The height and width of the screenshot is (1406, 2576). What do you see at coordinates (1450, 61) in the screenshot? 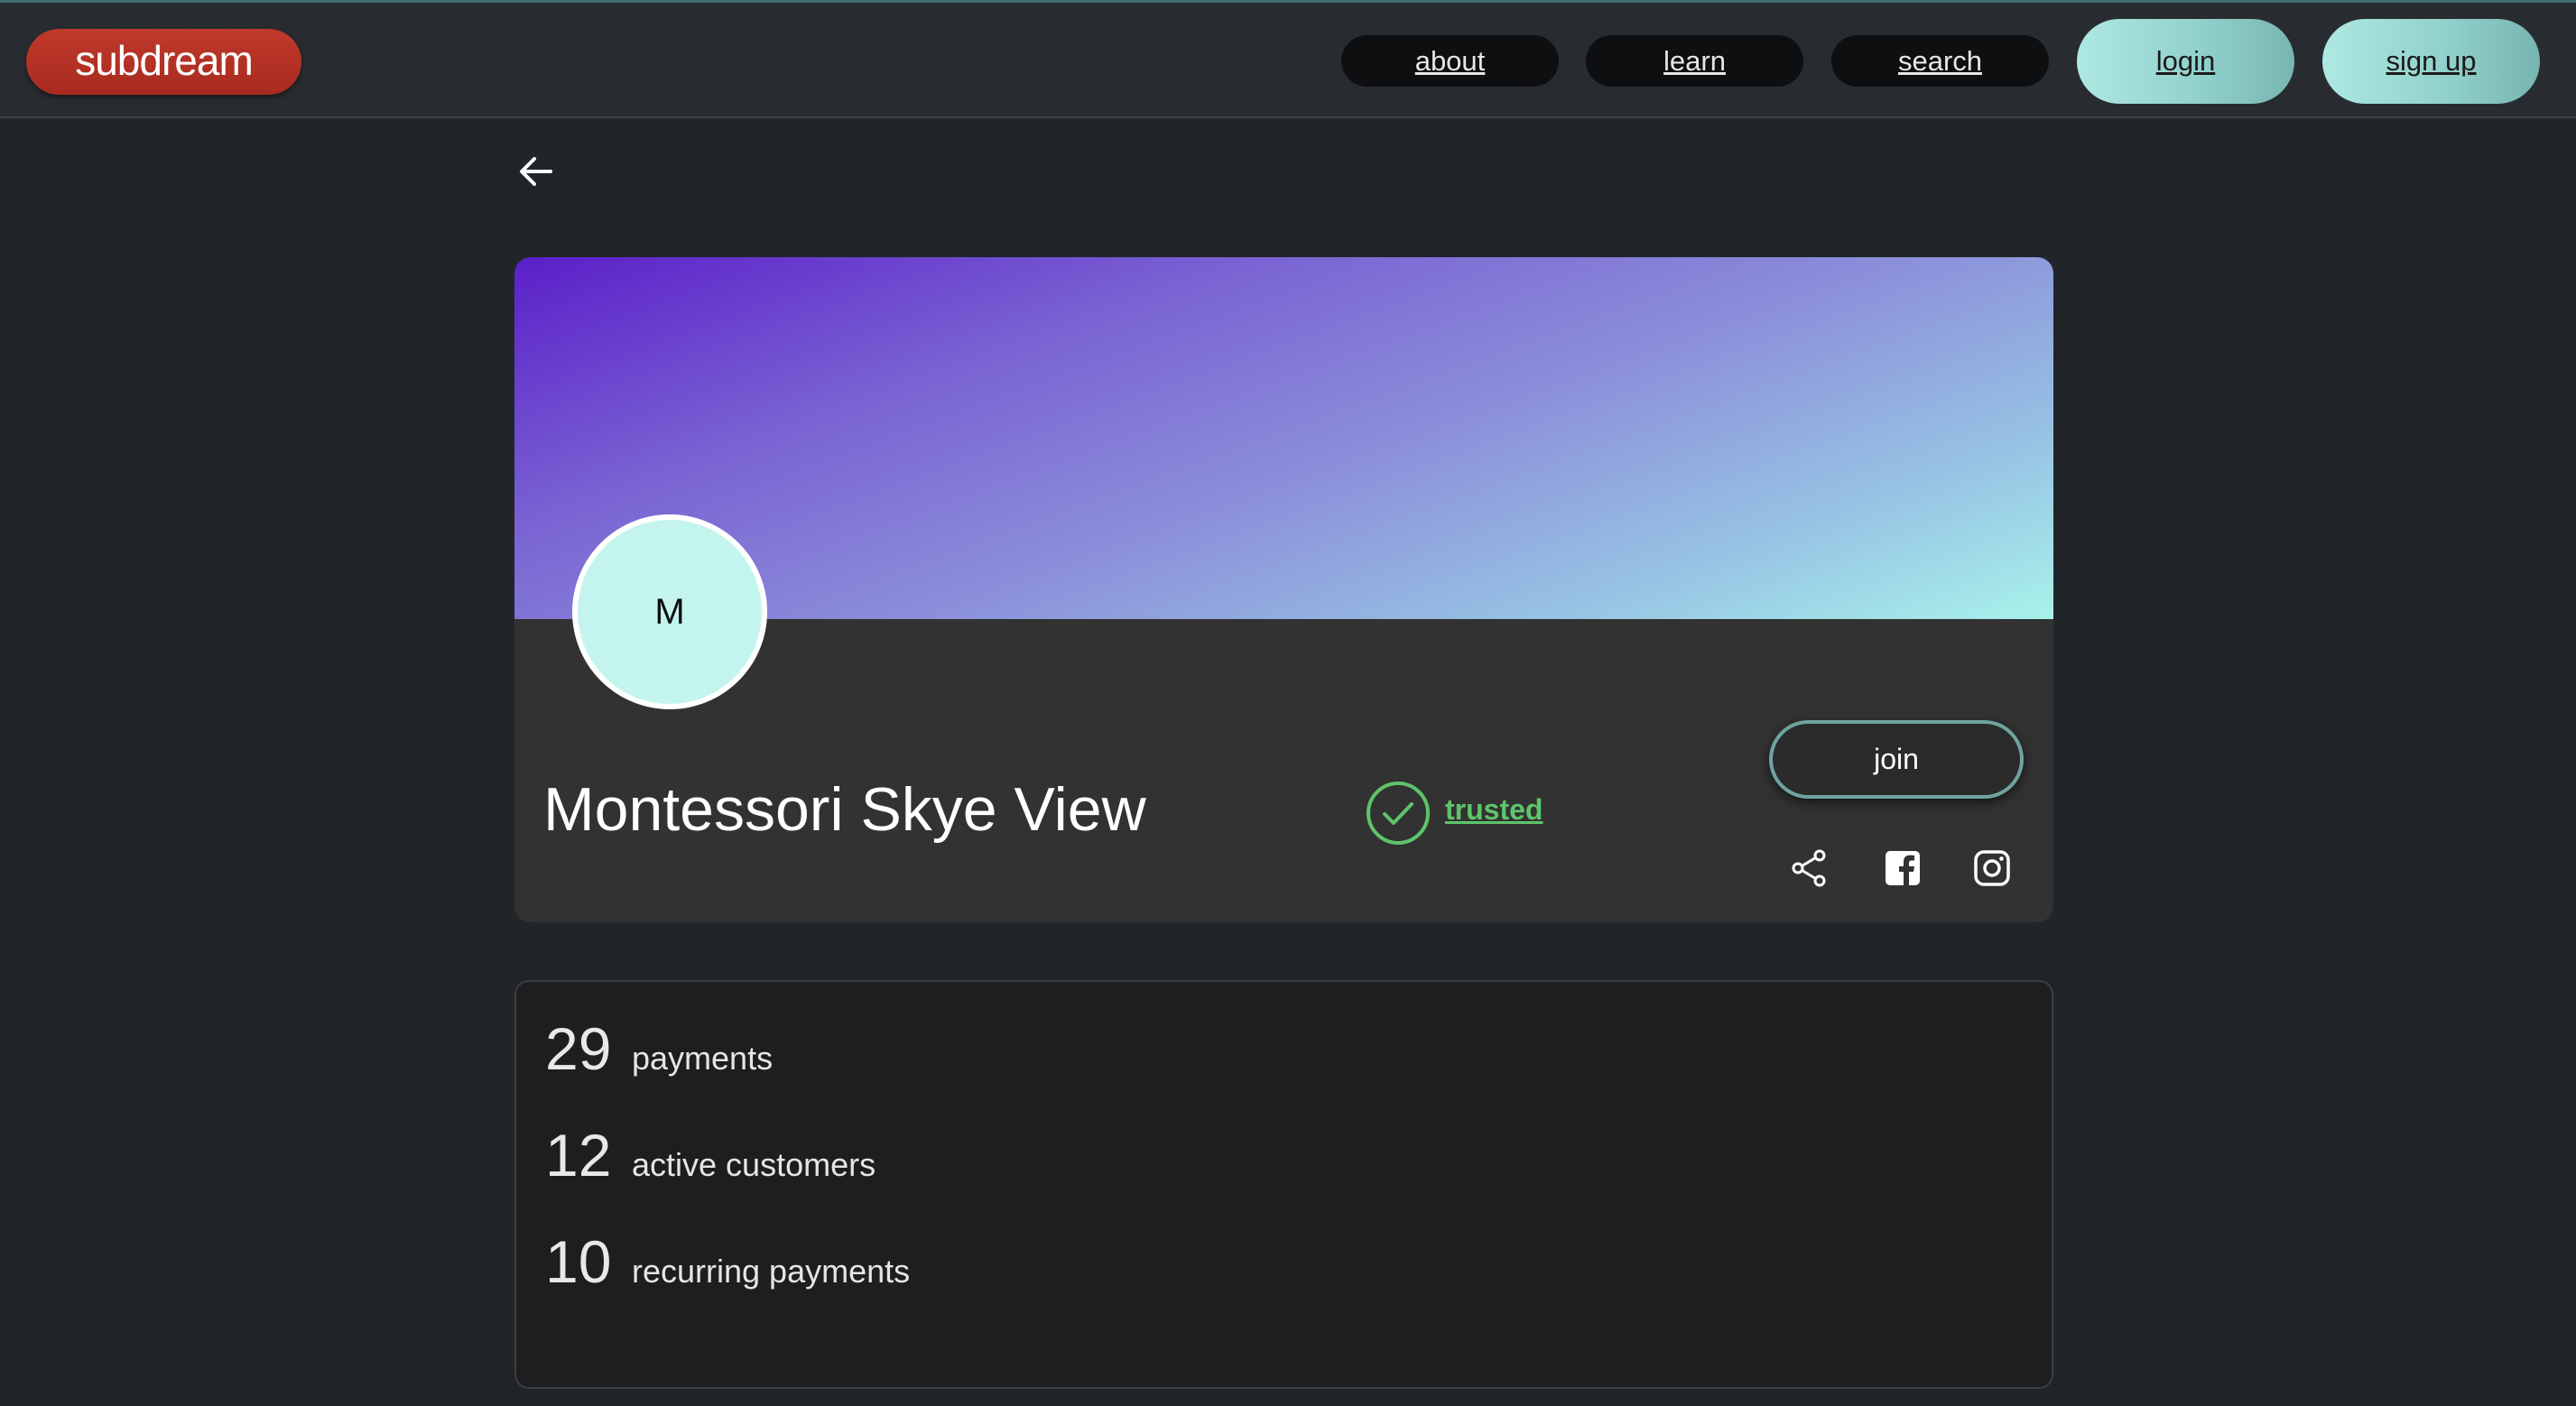
I see `nav-about-link: about` at bounding box center [1450, 61].